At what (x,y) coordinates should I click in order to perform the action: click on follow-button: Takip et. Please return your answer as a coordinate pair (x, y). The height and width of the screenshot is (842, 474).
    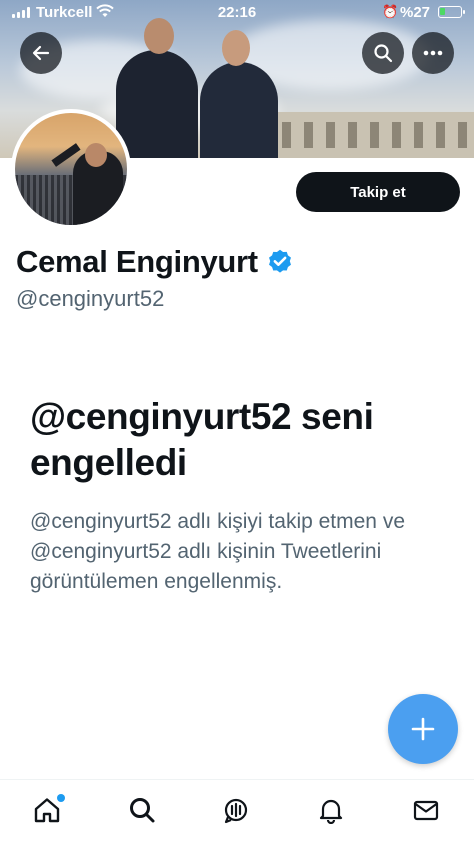
    Looking at the image, I should click on (378, 192).